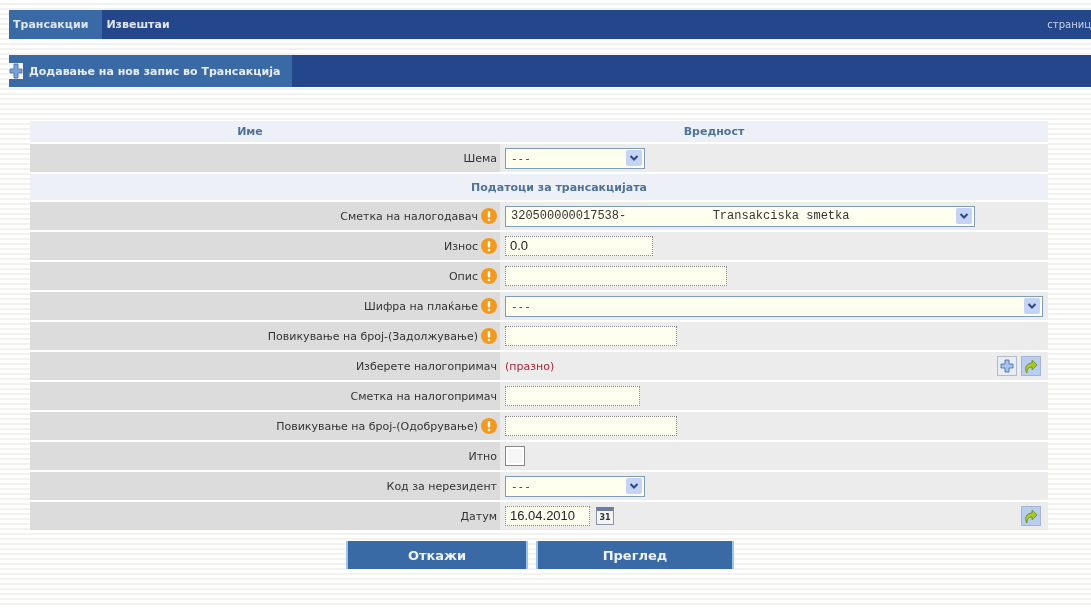  I want to click on checkbox, so click(515, 456).